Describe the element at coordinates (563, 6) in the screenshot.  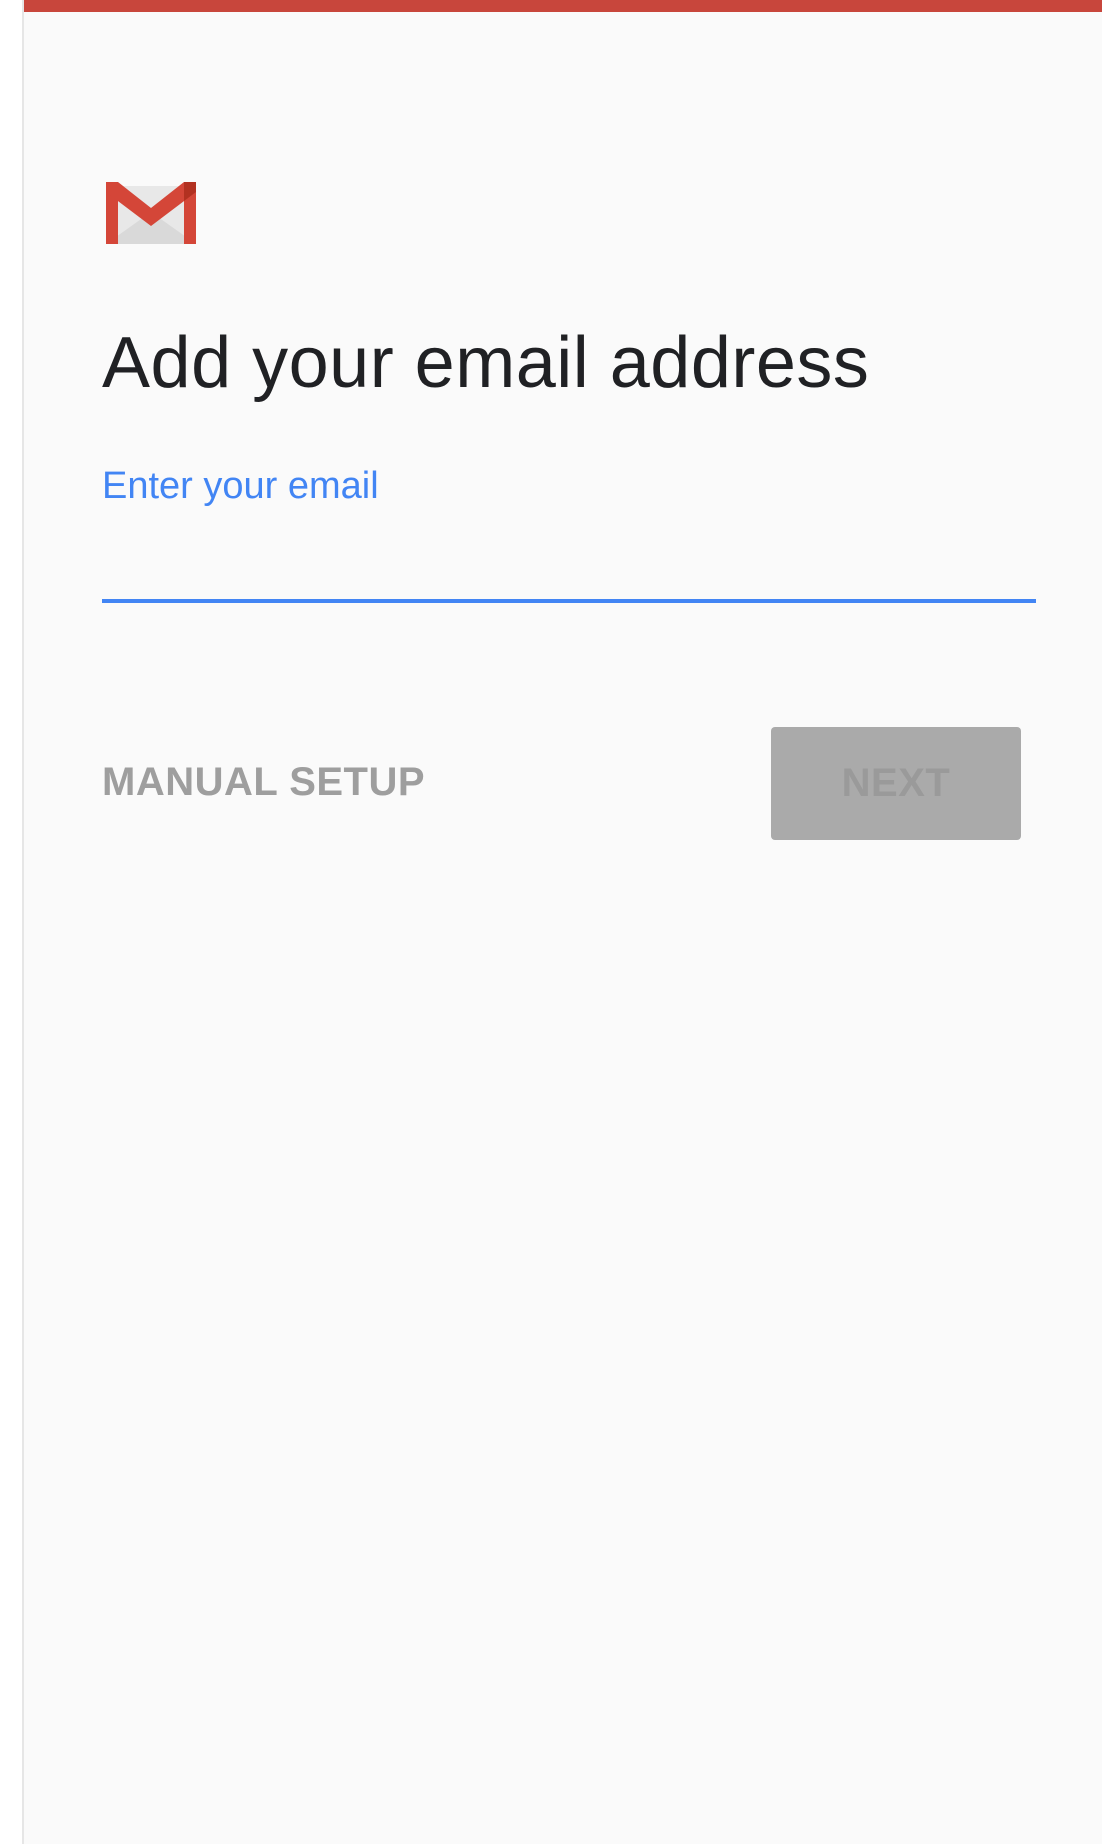
I see `status-bar` at that location.